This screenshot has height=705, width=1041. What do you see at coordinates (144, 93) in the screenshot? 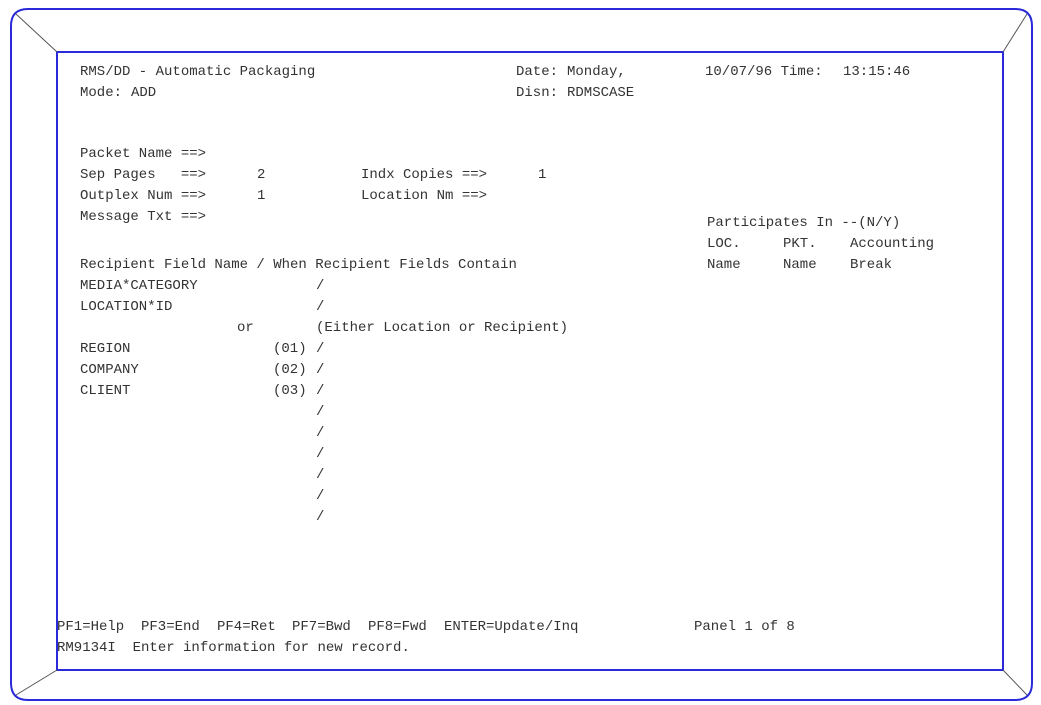
I see `mode-value: ADD` at bounding box center [144, 93].